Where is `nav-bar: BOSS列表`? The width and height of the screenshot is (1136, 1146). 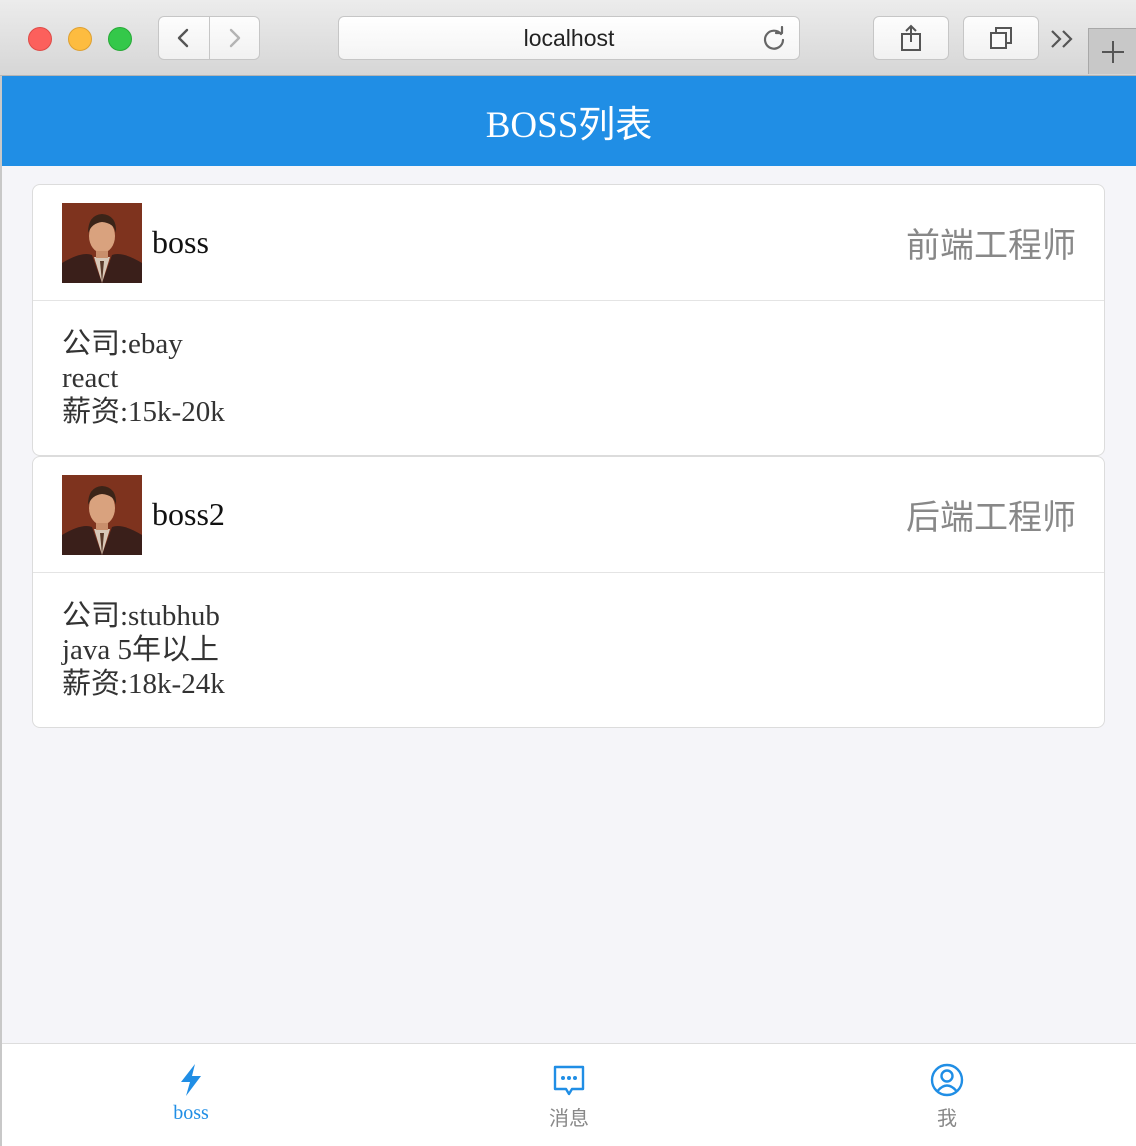
nav-bar: BOSS列表 is located at coordinates (569, 121).